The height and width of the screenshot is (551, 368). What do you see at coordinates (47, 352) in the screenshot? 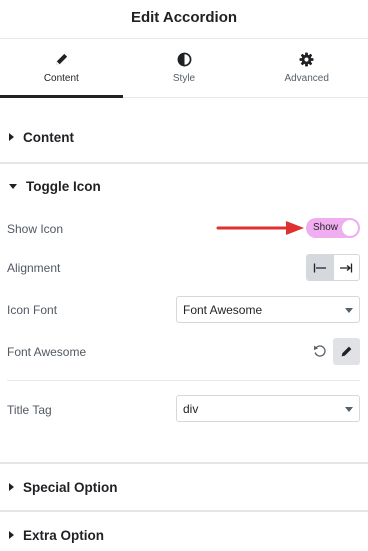
I see `font-awesome-label: Font Awesome` at bounding box center [47, 352].